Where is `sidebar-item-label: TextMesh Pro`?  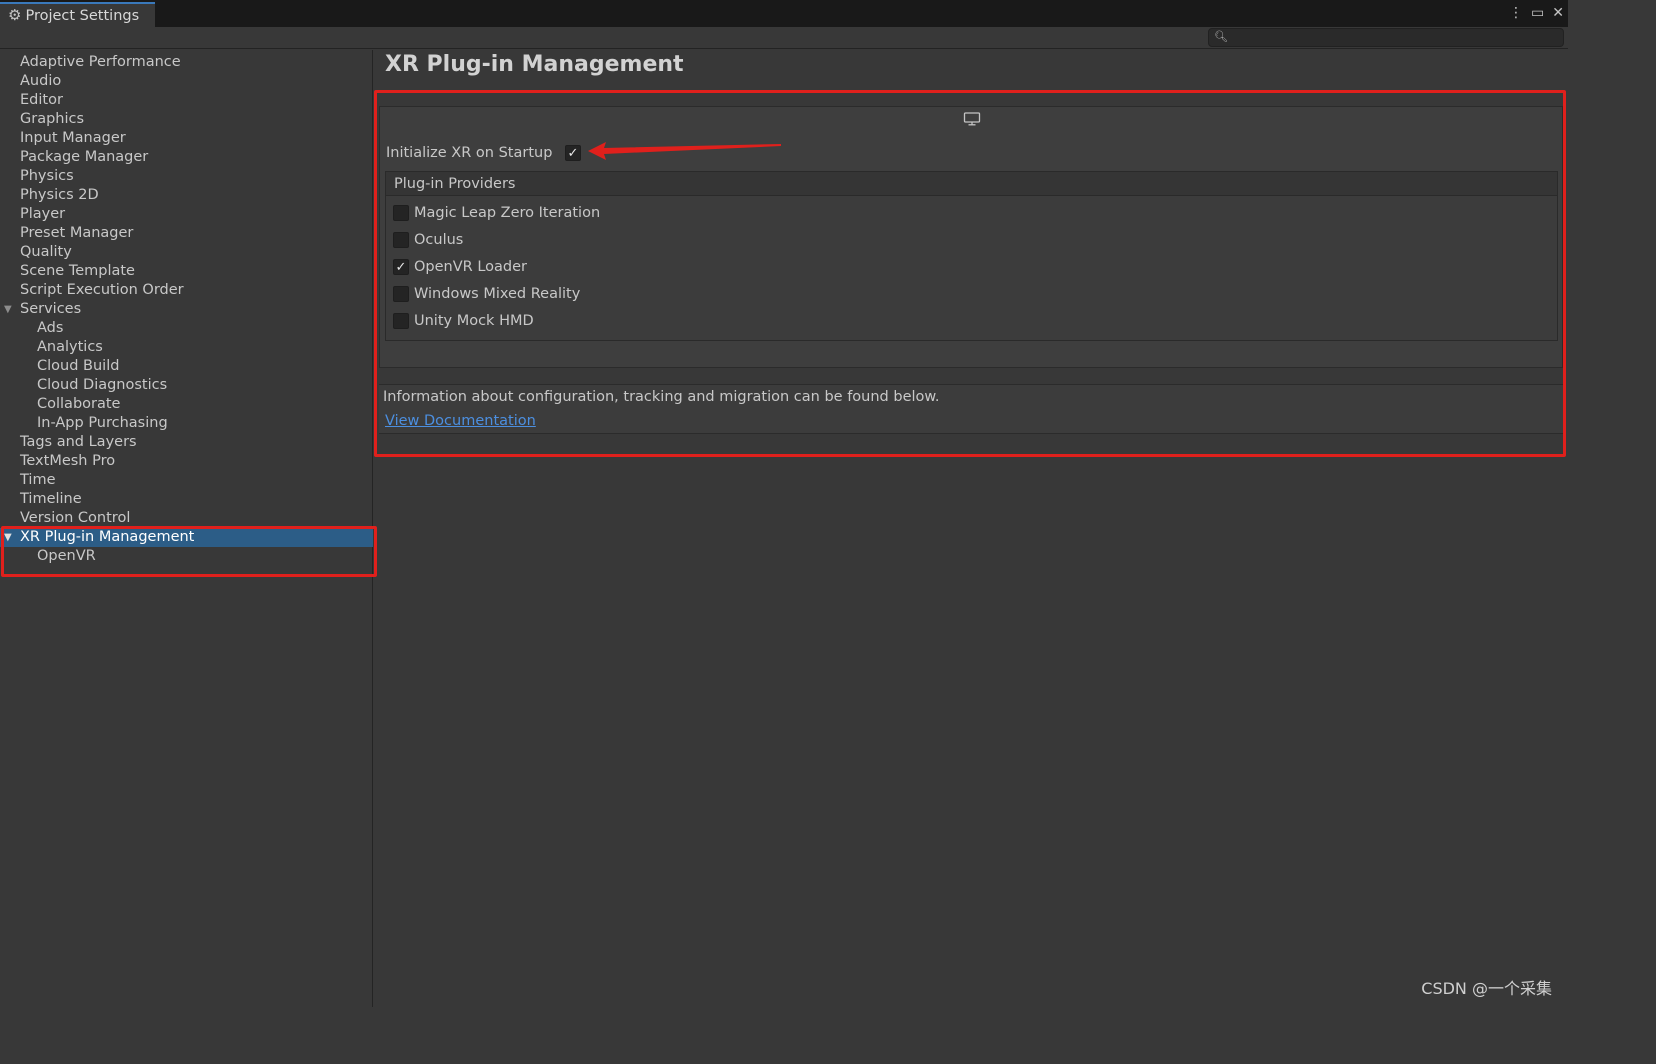
sidebar-item-label: TextMesh Pro is located at coordinates (68, 461).